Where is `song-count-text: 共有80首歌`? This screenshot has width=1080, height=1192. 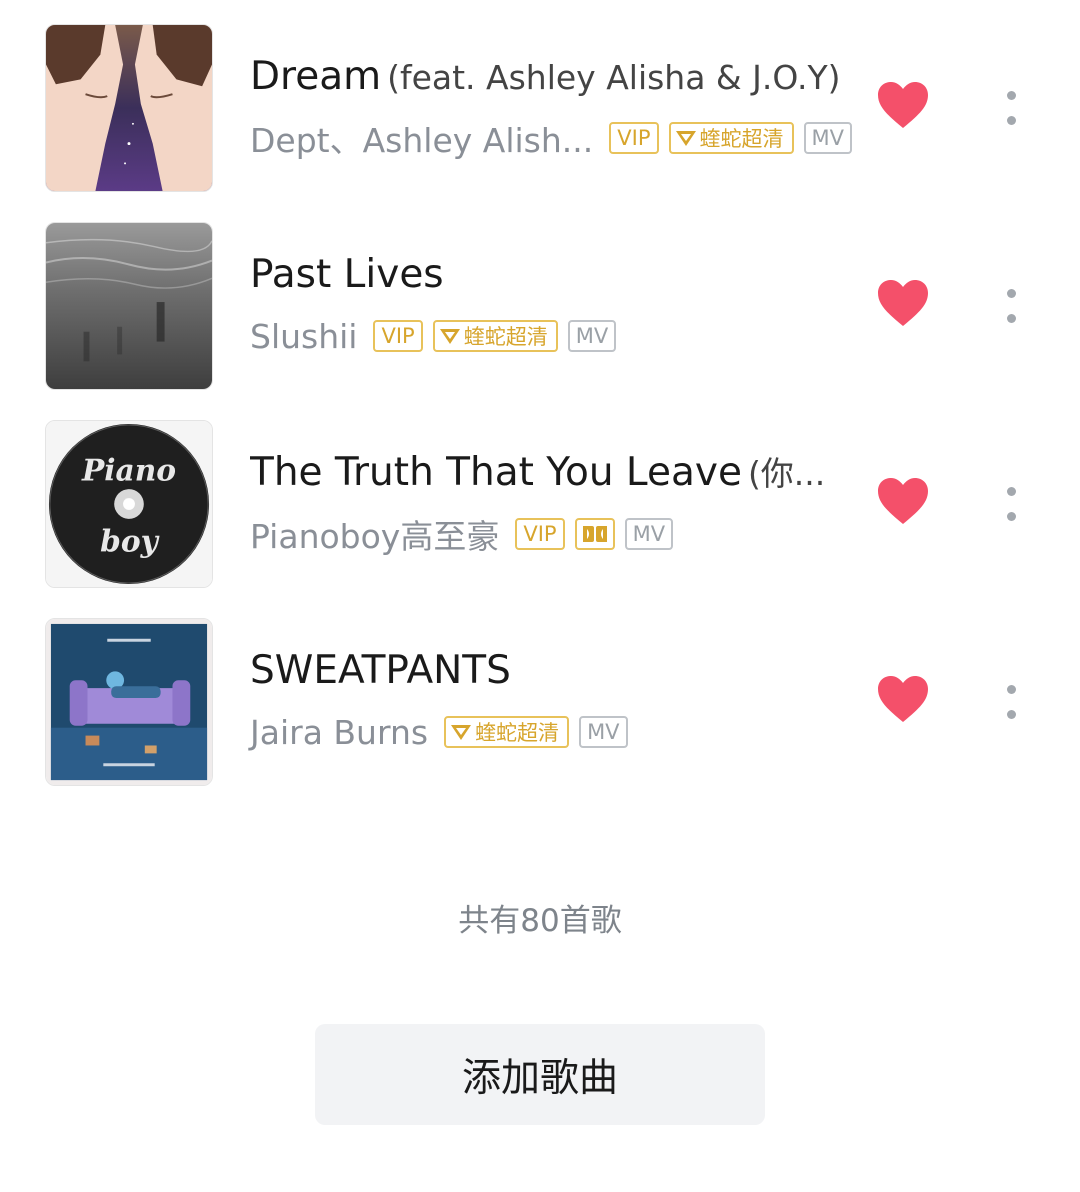
song-count-text: 共有80首歌 is located at coordinates (540, 921).